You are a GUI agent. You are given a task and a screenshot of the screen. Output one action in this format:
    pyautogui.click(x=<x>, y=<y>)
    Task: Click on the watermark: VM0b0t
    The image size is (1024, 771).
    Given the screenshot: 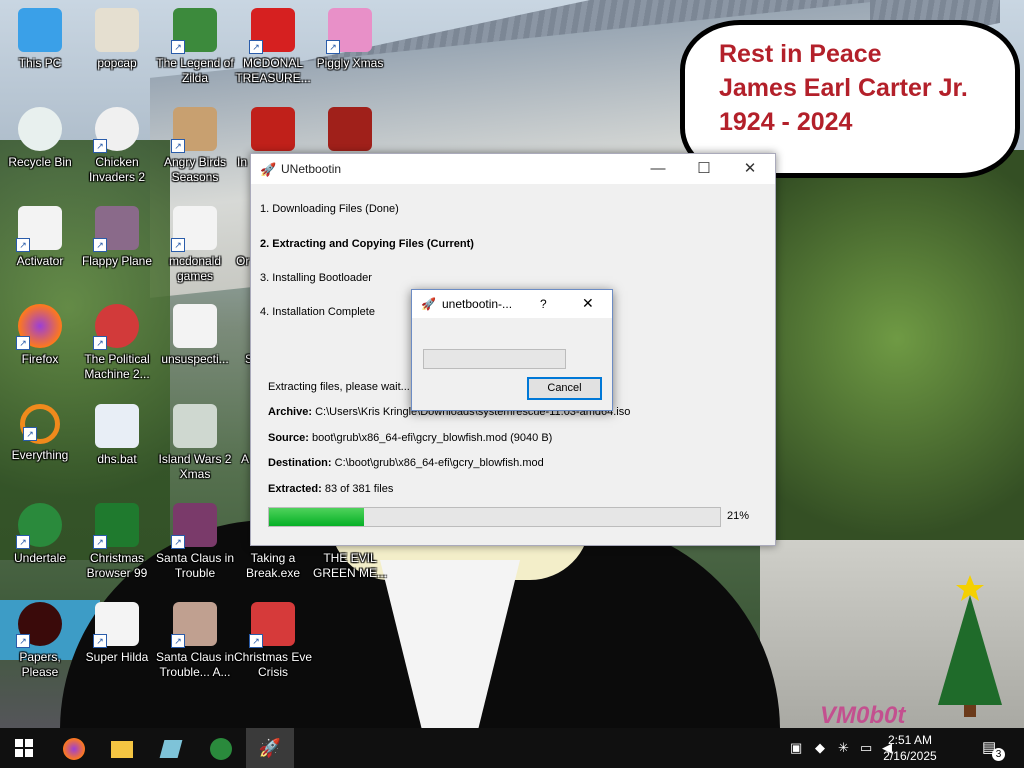 What is the action you would take?
    pyautogui.click(x=863, y=715)
    